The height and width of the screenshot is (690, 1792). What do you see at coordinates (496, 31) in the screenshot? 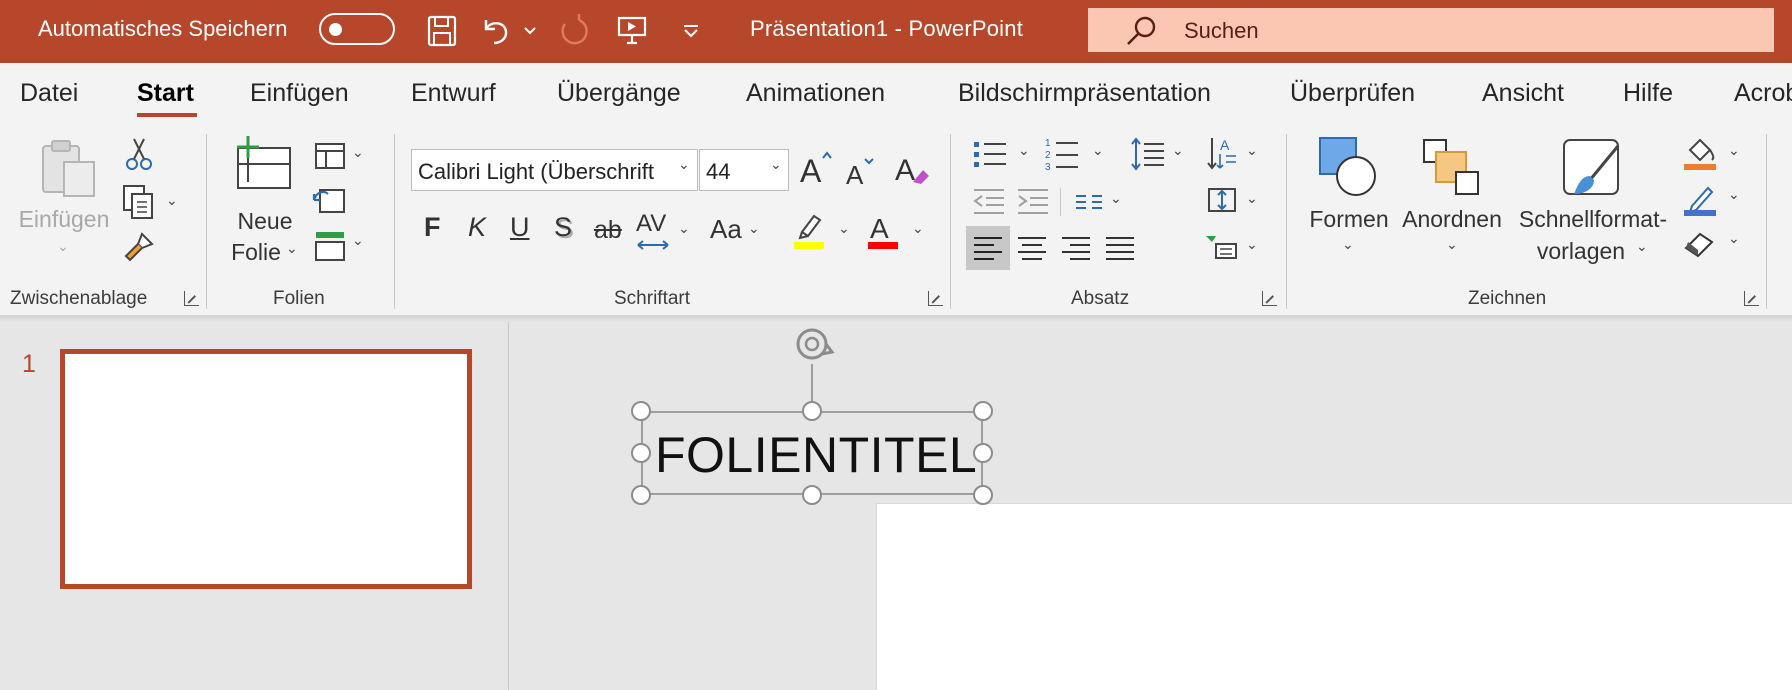
I see `undo-icon` at bounding box center [496, 31].